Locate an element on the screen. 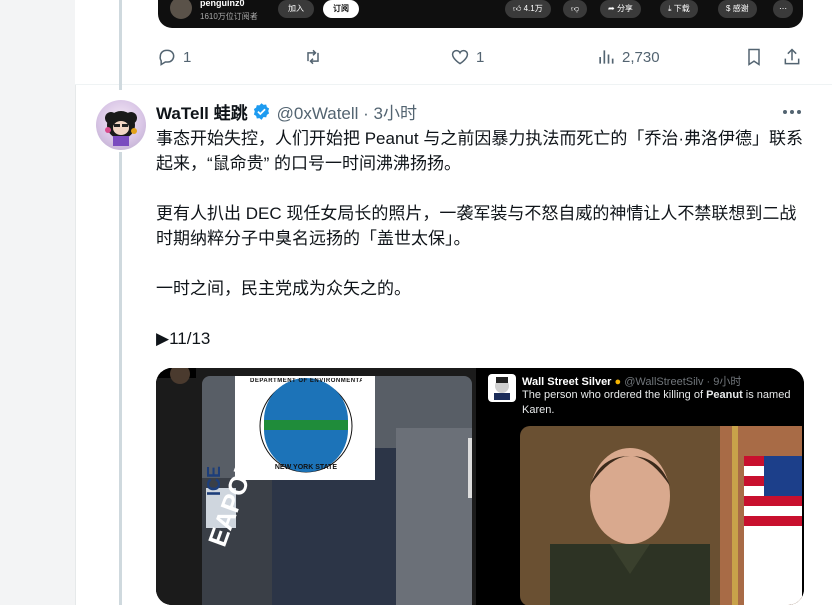 The width and height of the screenshot is (832, 605). left-gutter is located at coordinates (37, 302).